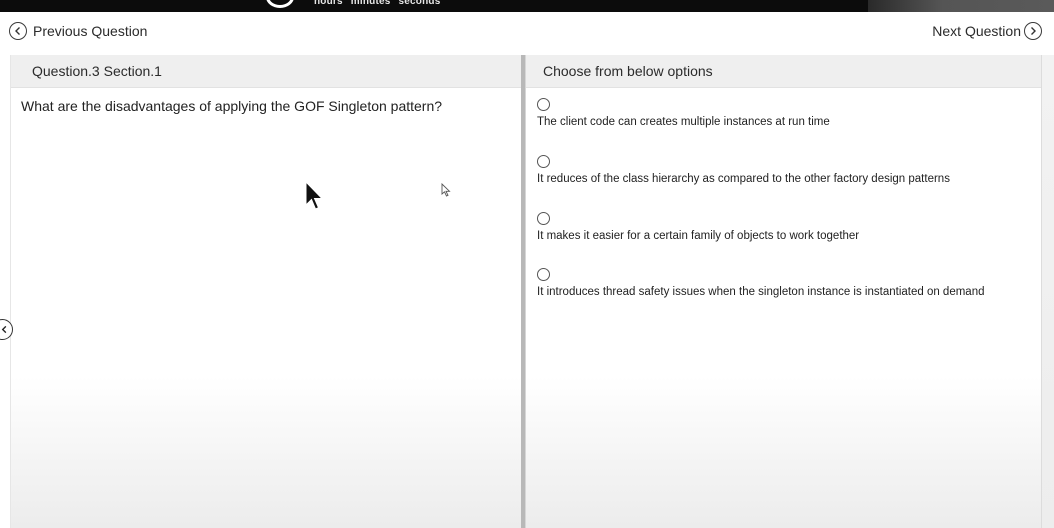 The width and height of the screenshot is (1054, 528). What do you see at coordinates (370, 3) in the screenshot?
I see `timer-minutes-label: minutes` at bounding box center [370, 3].